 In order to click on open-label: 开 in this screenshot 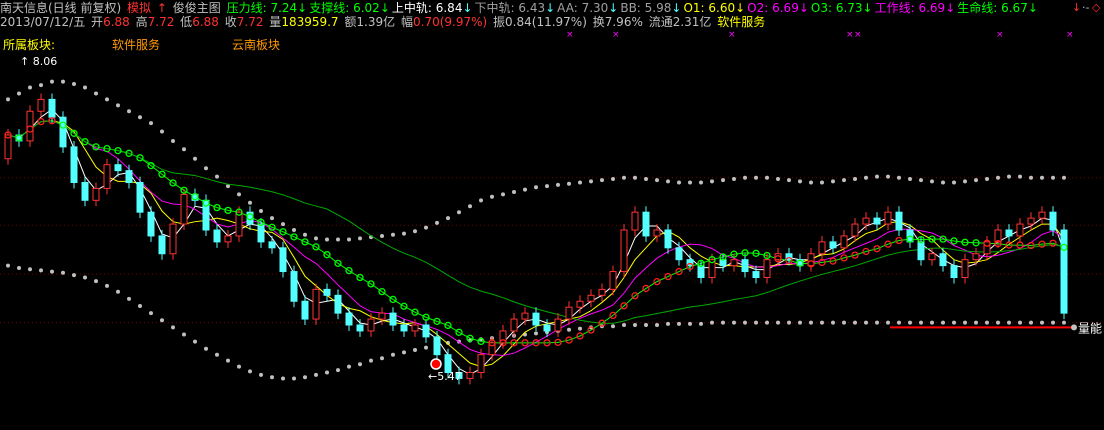, I will do `click(97, 22)`.